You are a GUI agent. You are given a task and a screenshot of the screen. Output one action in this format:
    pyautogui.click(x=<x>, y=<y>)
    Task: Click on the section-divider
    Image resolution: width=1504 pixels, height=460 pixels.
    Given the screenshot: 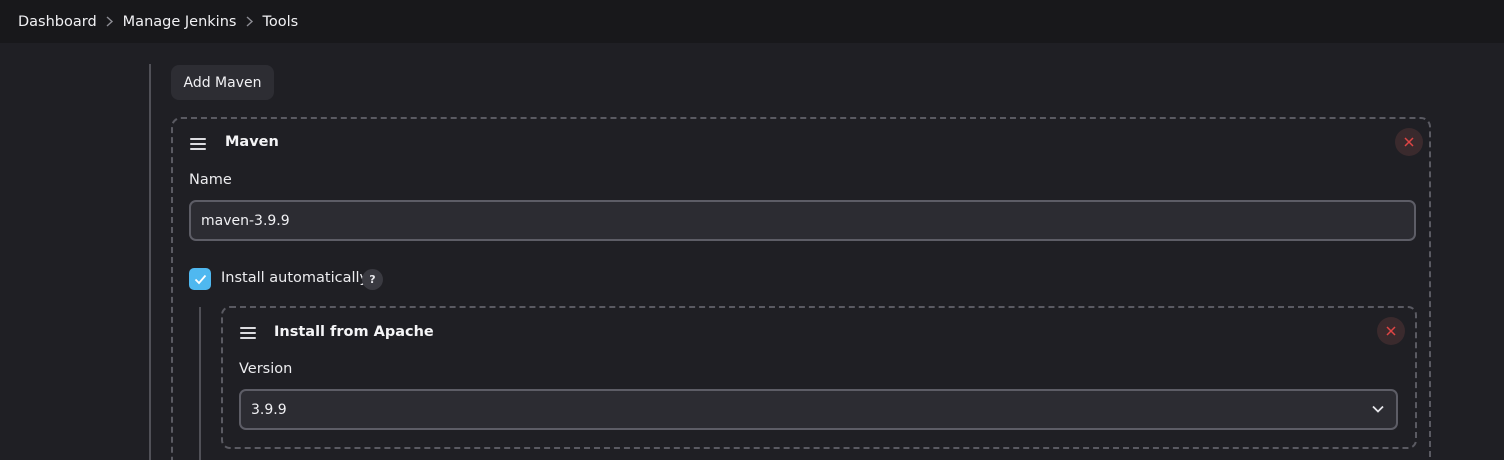 What is the action you would take?
    pyautogui.click(x=150, y=262)
    